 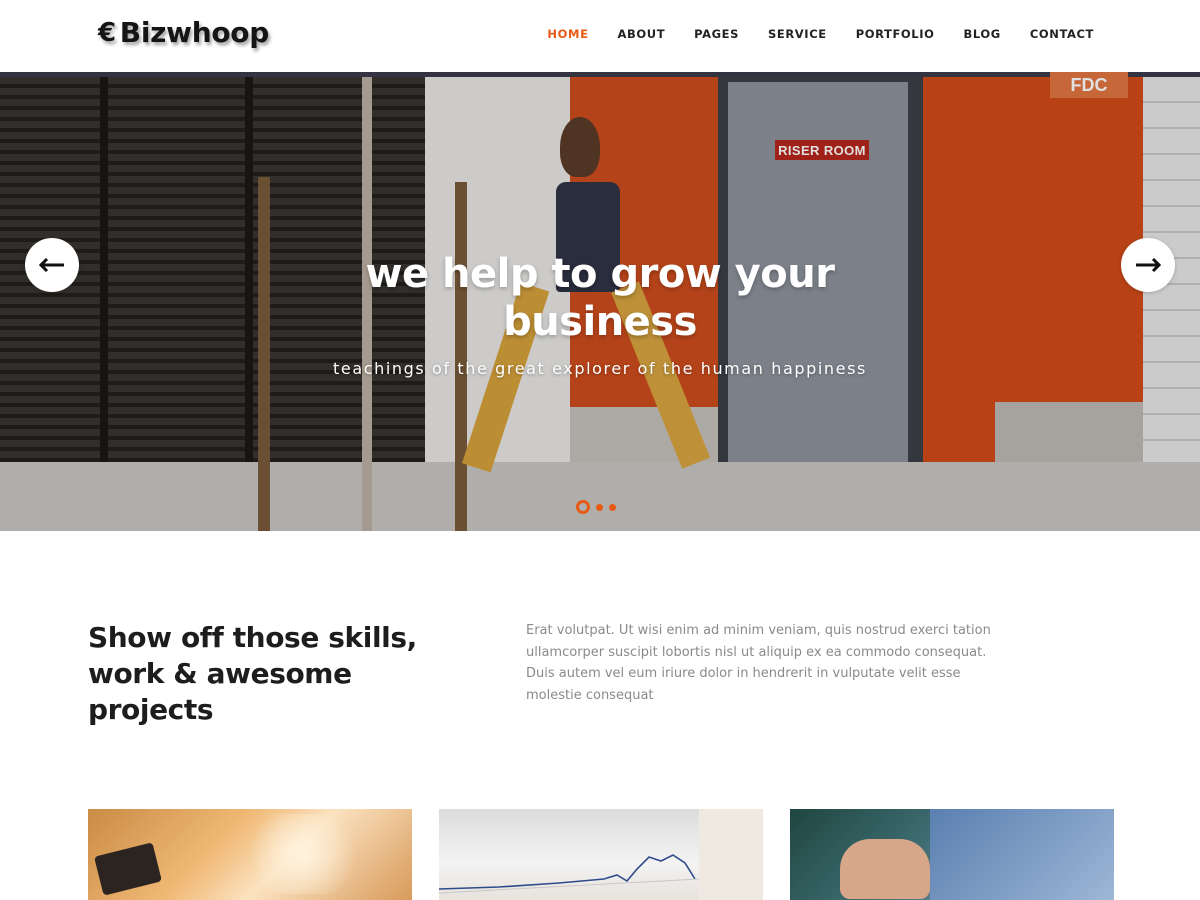 I want to click on slider-prev-button, so click(x=52, y=265).